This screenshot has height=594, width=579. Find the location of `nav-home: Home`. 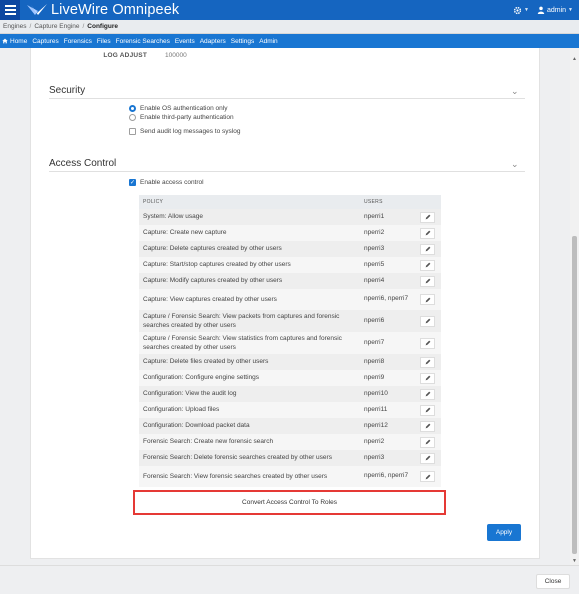

nav-home: Home is located at coordinates (14, 41).